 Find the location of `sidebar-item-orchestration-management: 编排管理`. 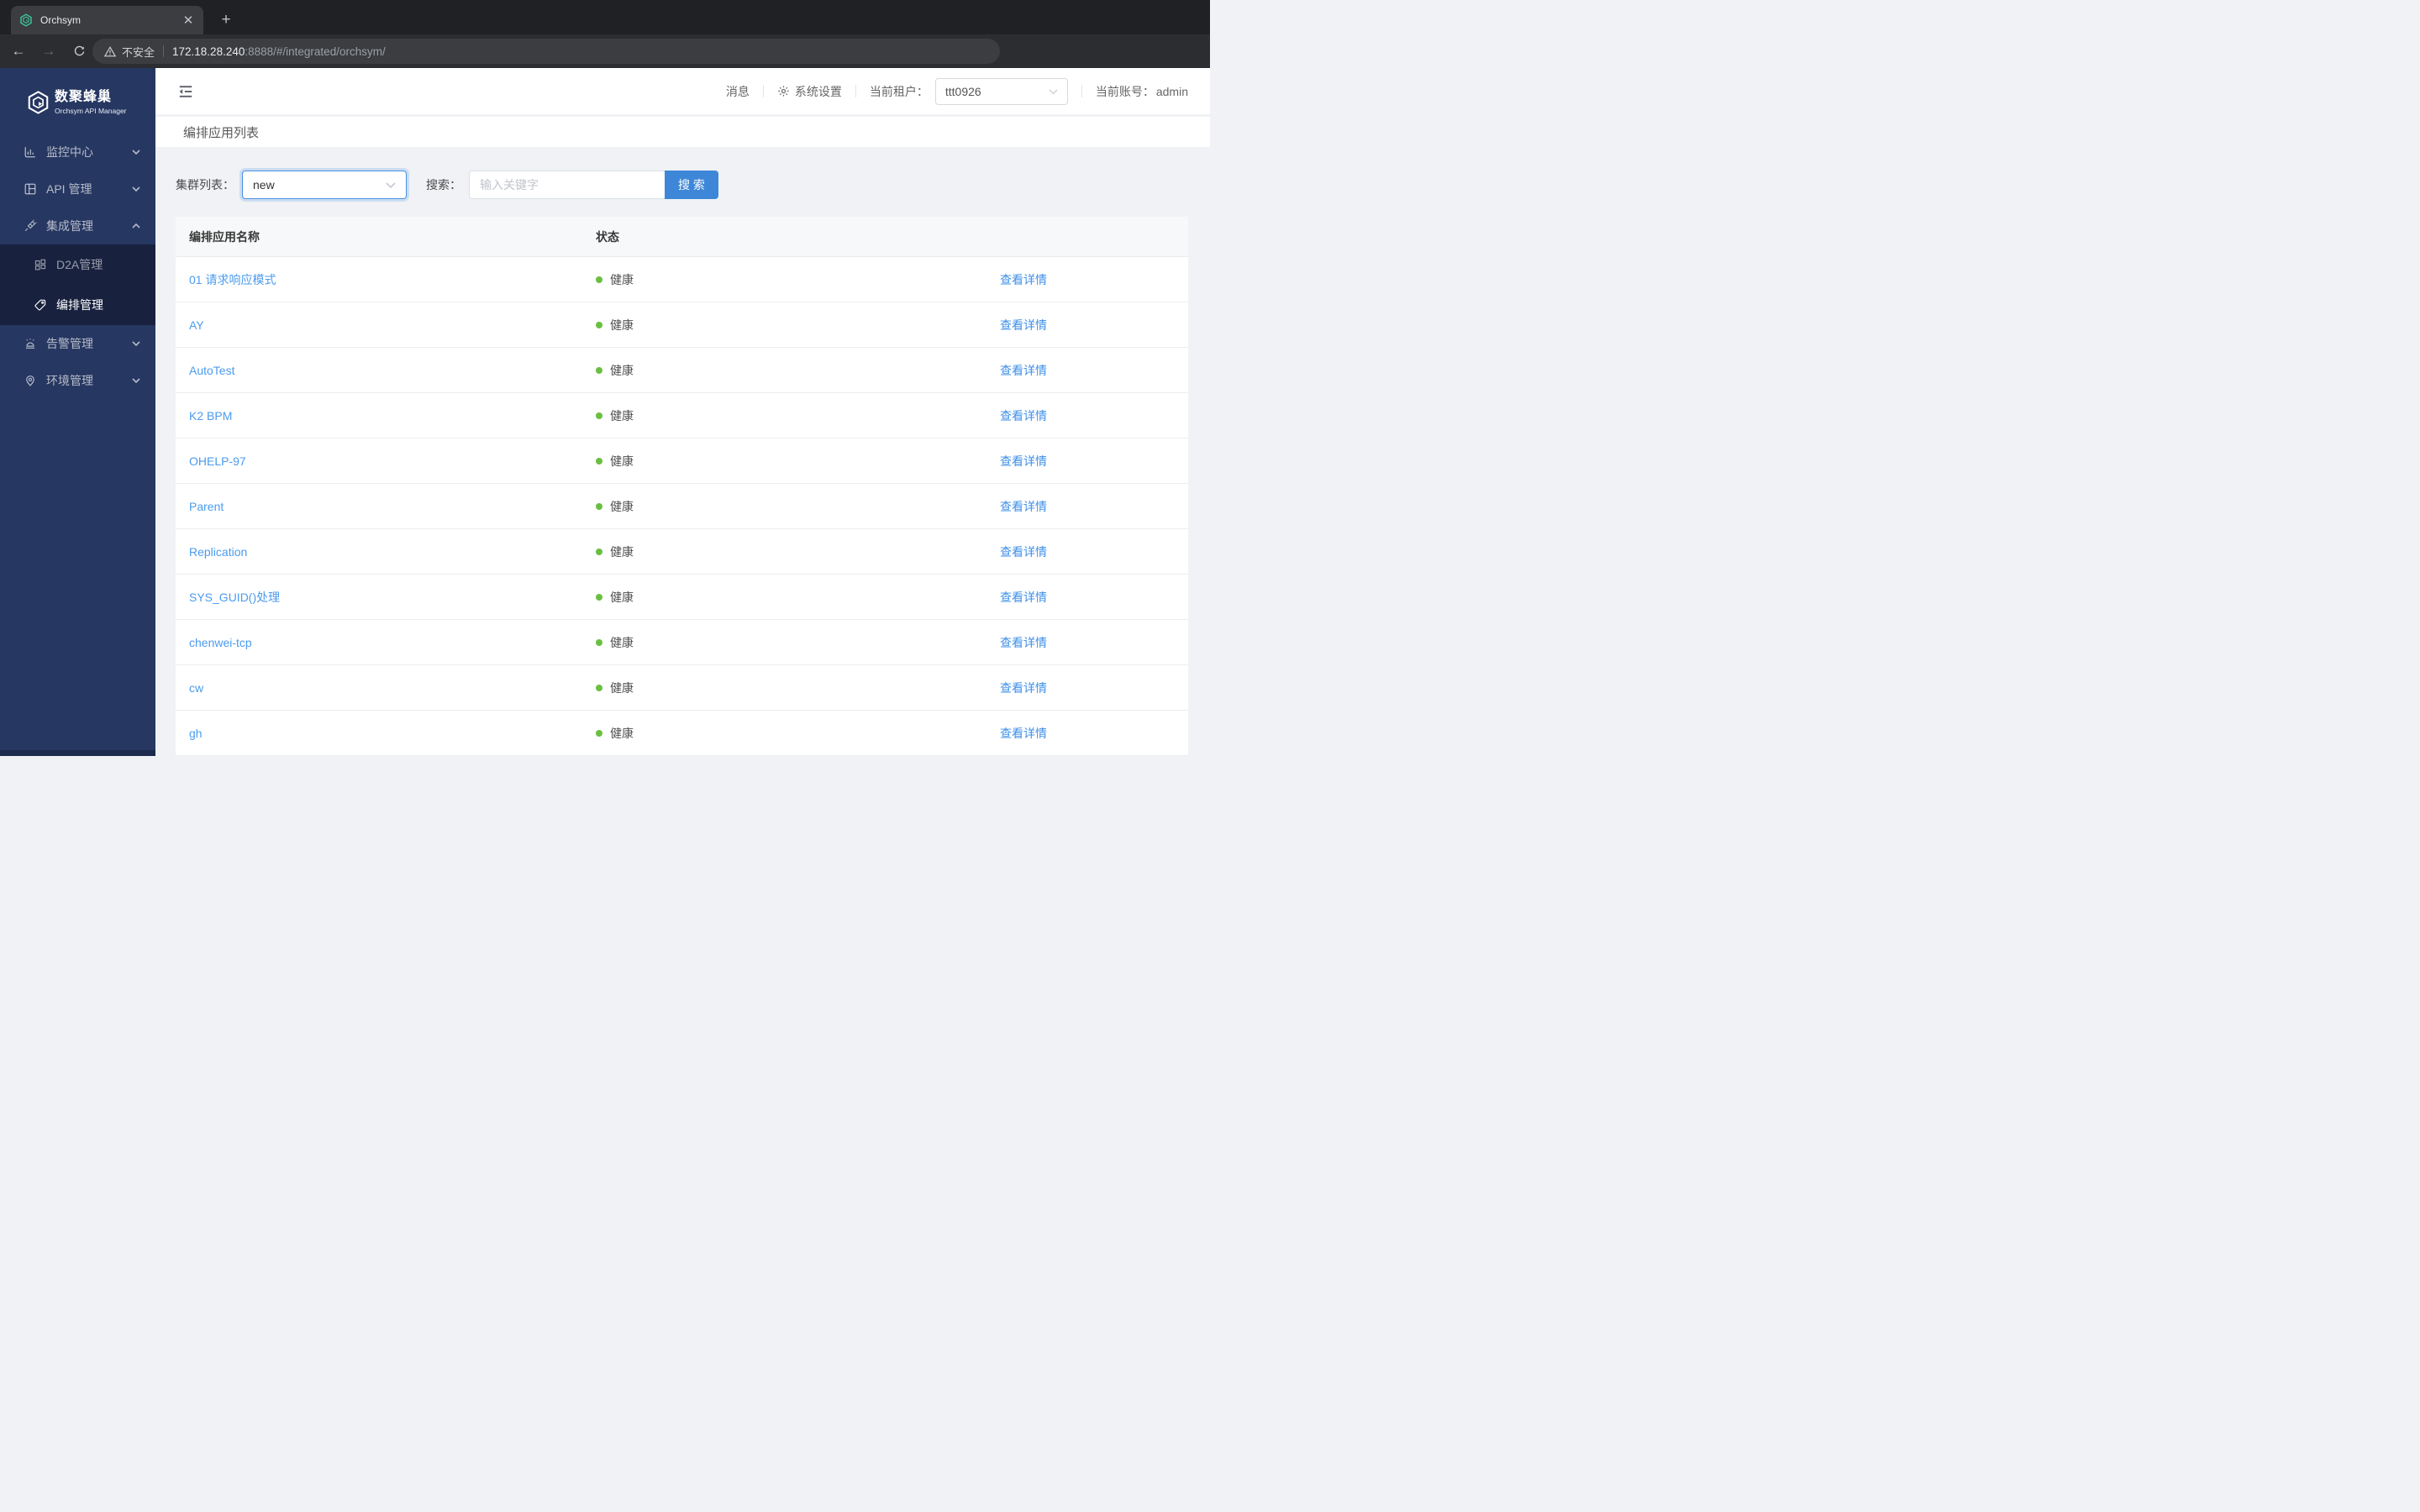

sidebar-item-orchestration-management: 编排管理 is located at coordinates (77, 305).